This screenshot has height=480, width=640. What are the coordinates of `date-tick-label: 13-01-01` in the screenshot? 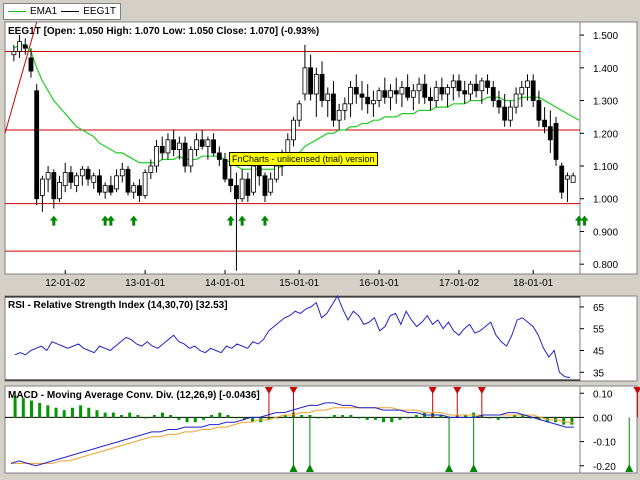 It's located at (145, 283).